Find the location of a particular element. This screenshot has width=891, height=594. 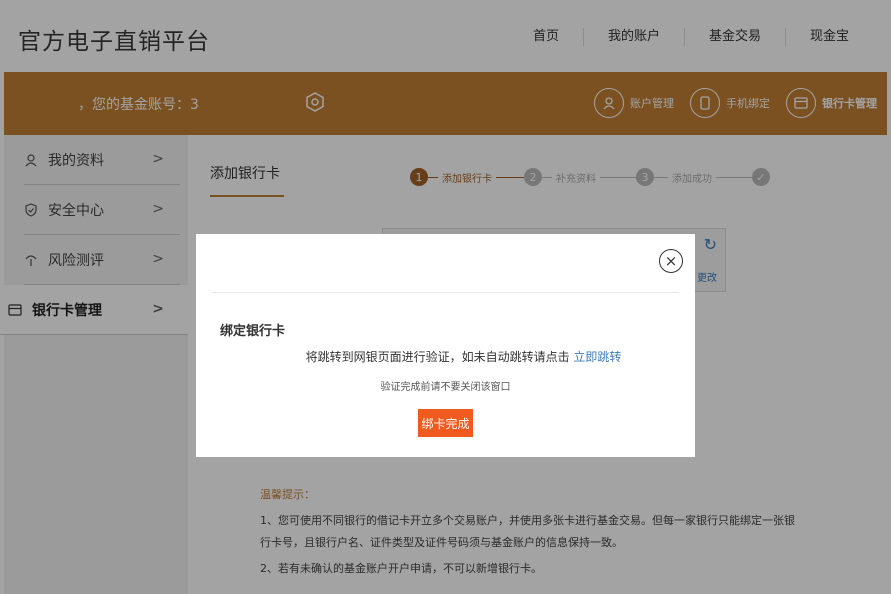

dialog-message: 将跳转到网银页面进行验证，如未自动跳转请点击 立即跳转 is located at coordinates (445, 356).